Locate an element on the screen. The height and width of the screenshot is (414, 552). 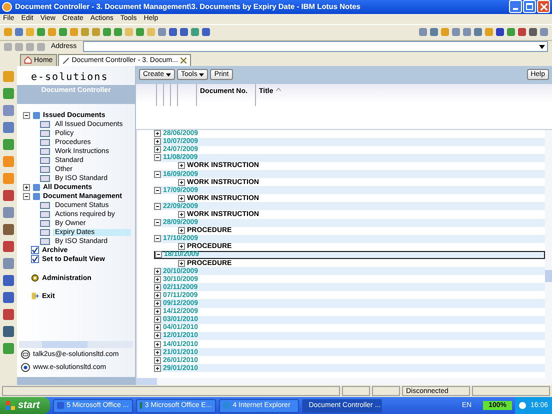
close-button is located at coordinates (543, 7).